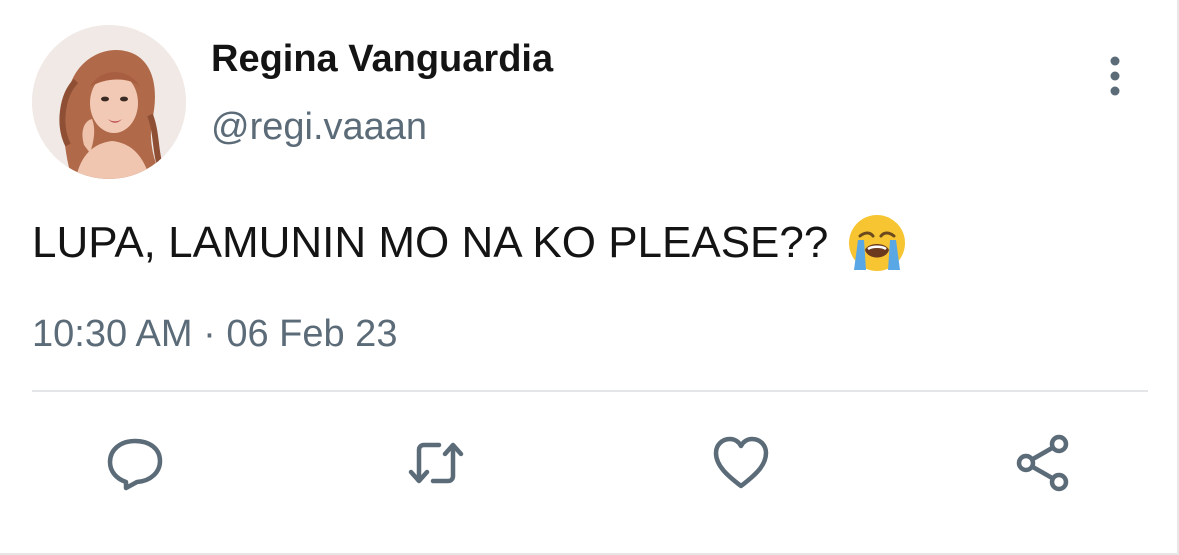 The height and width of the screenshot is (555, 1179). Describe the element at coordinates (319, 127) in the screenshot. I see `author-handle: @regi.vaaan` at that location.